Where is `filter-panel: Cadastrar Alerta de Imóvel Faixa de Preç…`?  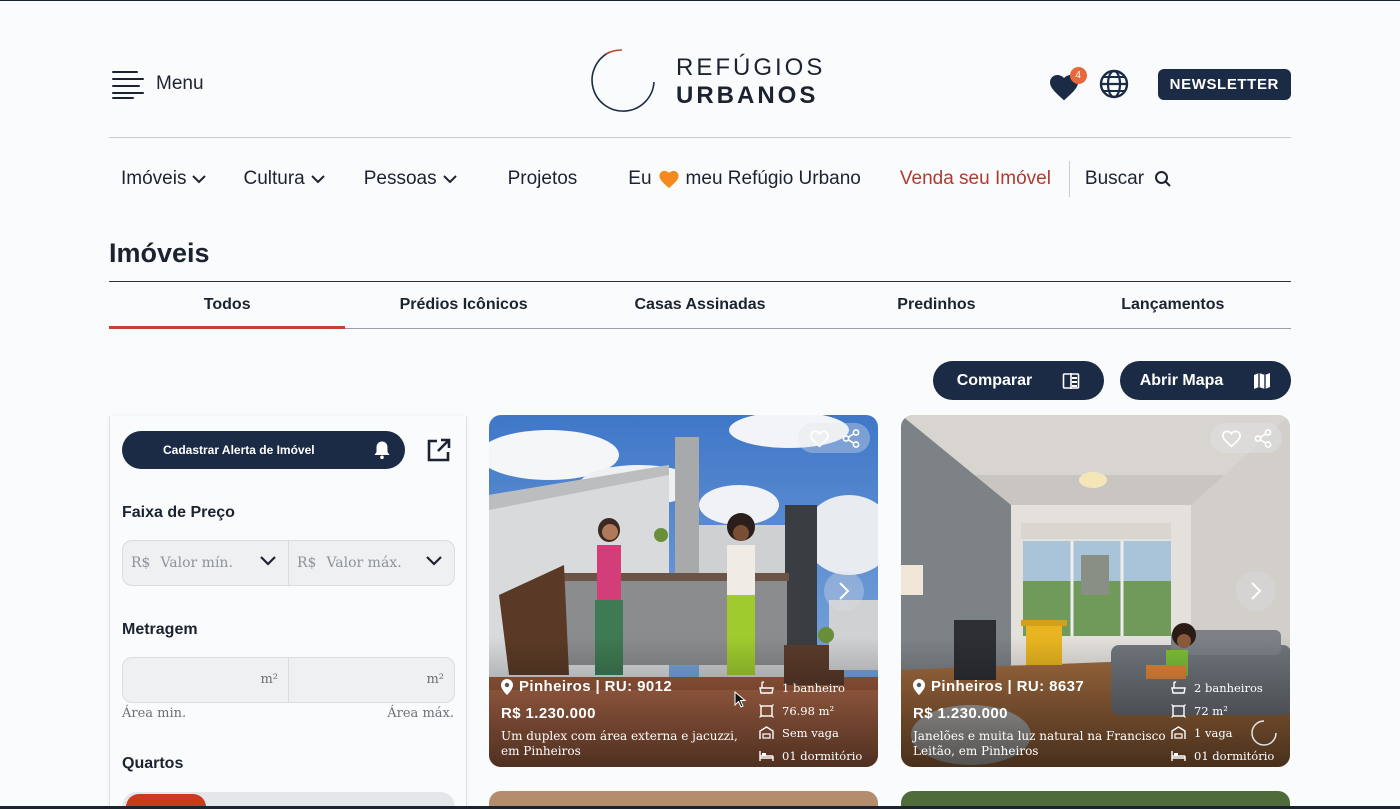 filter-panel: Cadastrar Alerta de Imóvel Faixa de Preç… is located at coordinates (288, 612).